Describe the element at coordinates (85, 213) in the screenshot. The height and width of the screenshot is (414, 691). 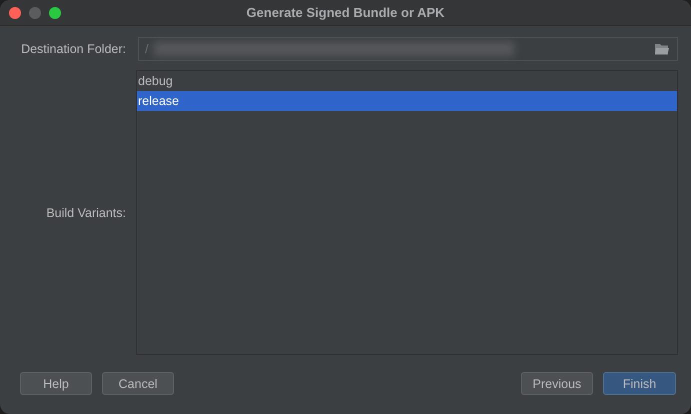
I see `field-label: Build Variants:` at that location.